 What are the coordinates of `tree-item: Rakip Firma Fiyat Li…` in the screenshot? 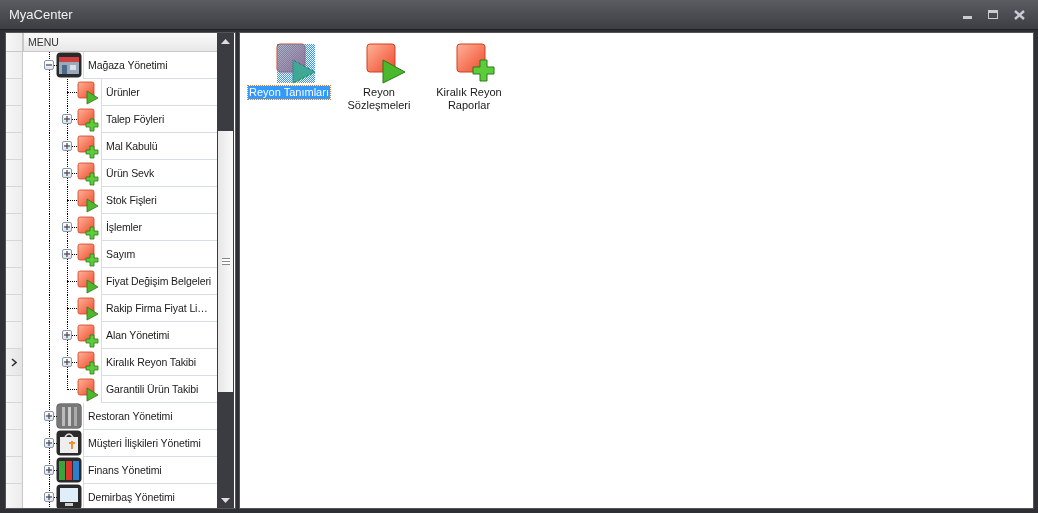 It's located at (157, 308).